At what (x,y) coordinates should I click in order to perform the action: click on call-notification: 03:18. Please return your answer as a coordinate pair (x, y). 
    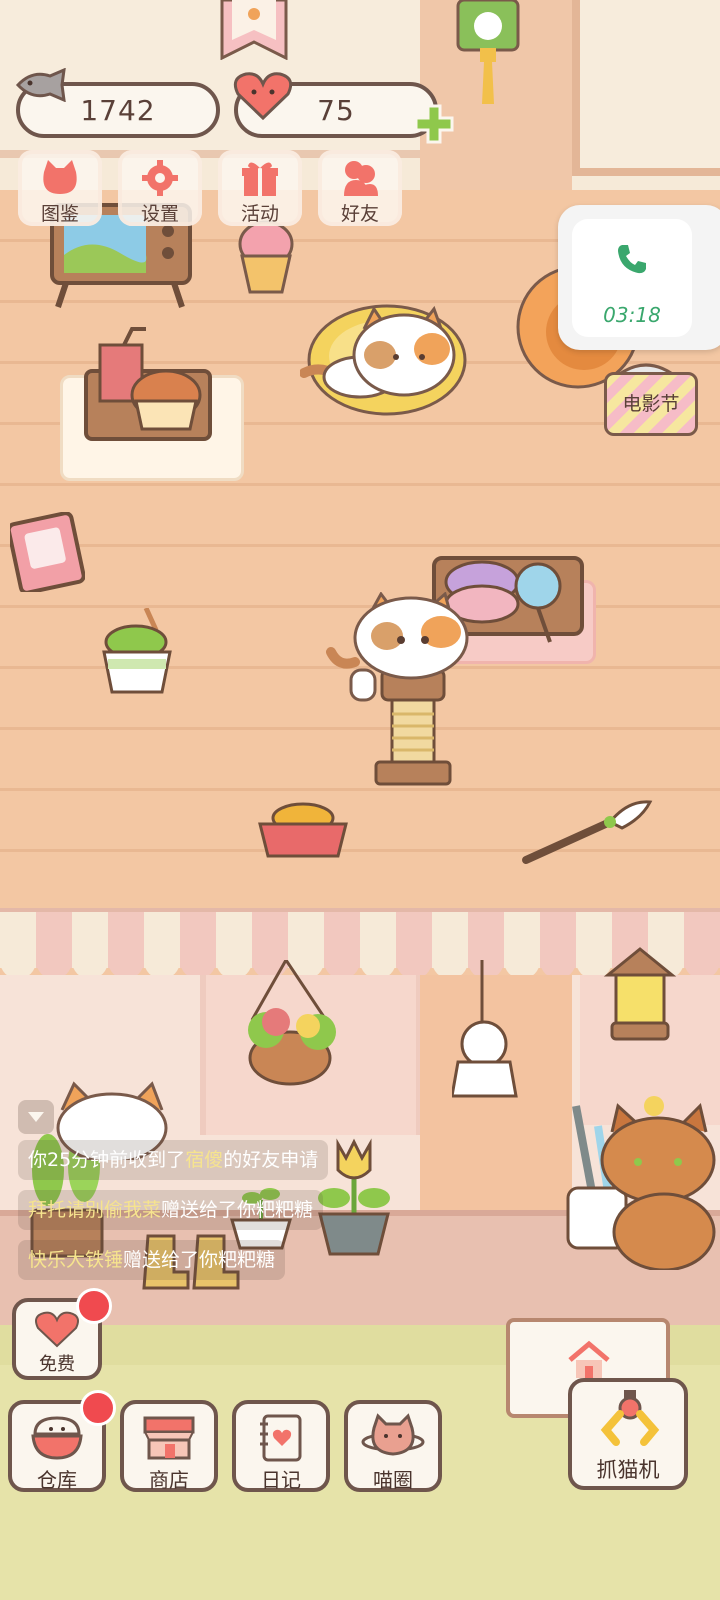
    Looking at the image, I should click on (639, 277).